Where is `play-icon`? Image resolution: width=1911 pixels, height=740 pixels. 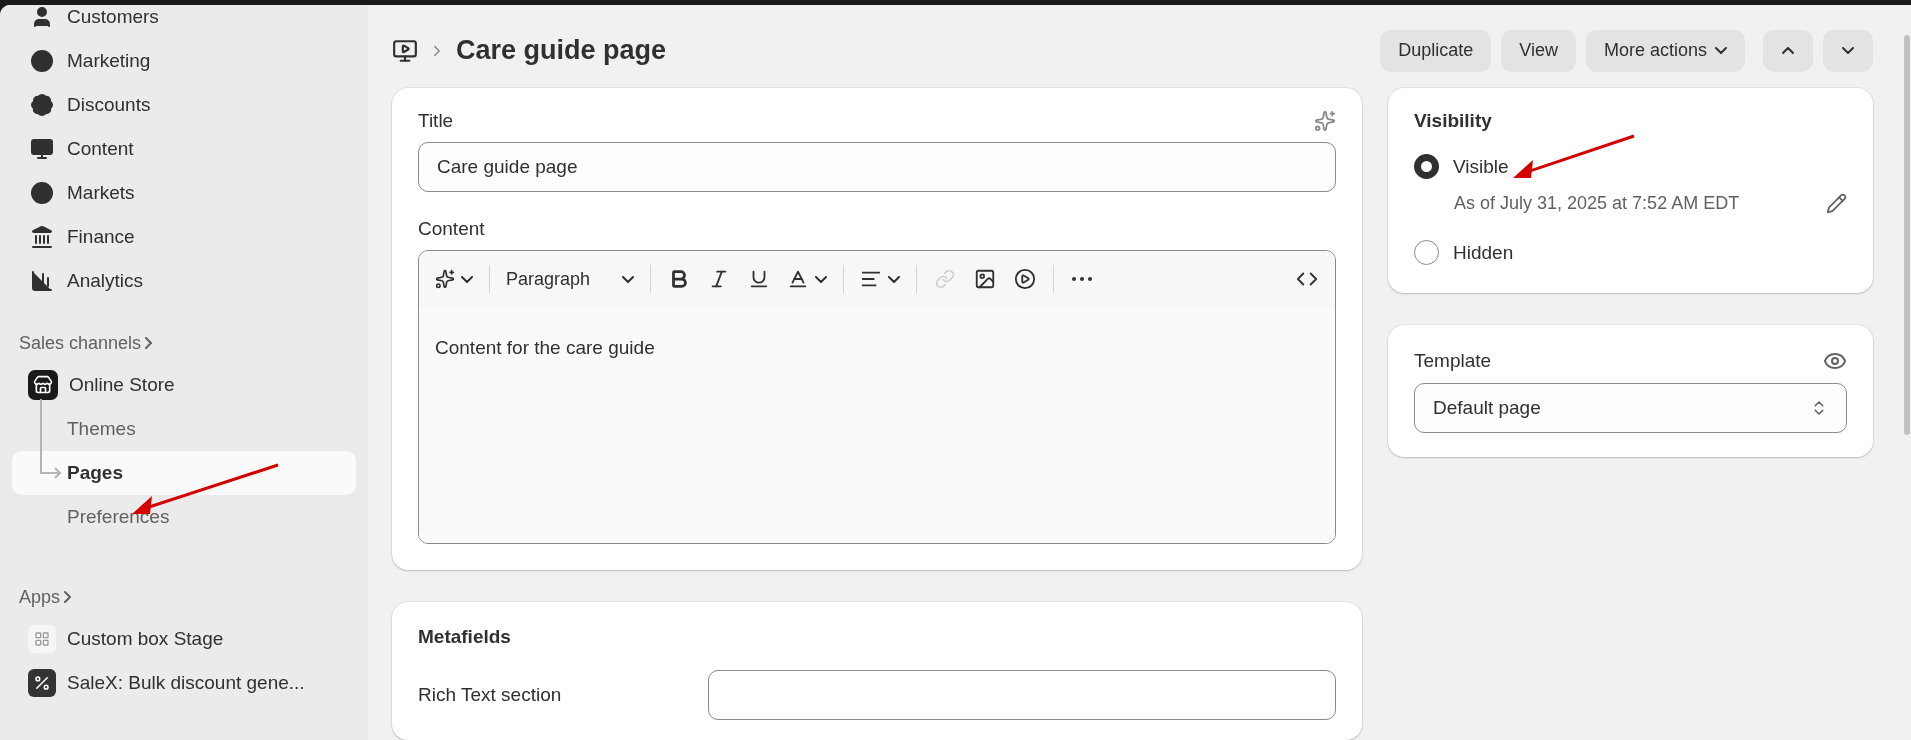 play-icon is located at coordinates (1025, 279).